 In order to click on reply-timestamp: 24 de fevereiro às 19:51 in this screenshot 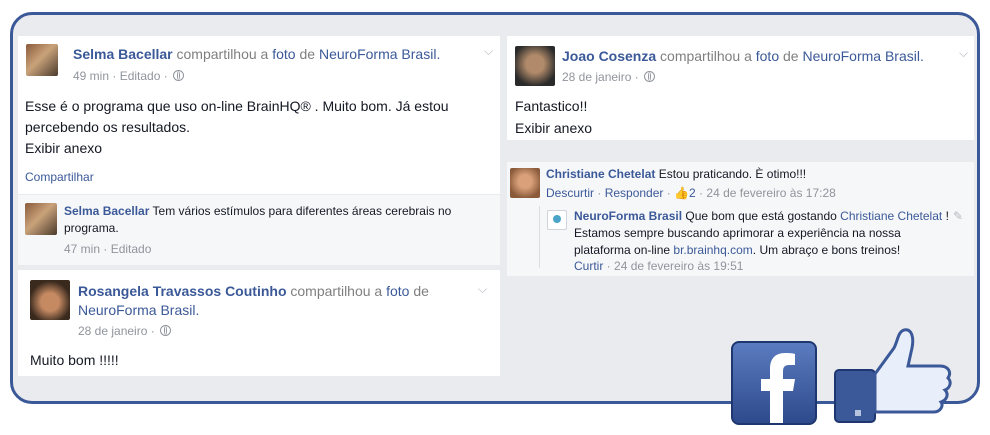, I will do `click(678, 266)`.